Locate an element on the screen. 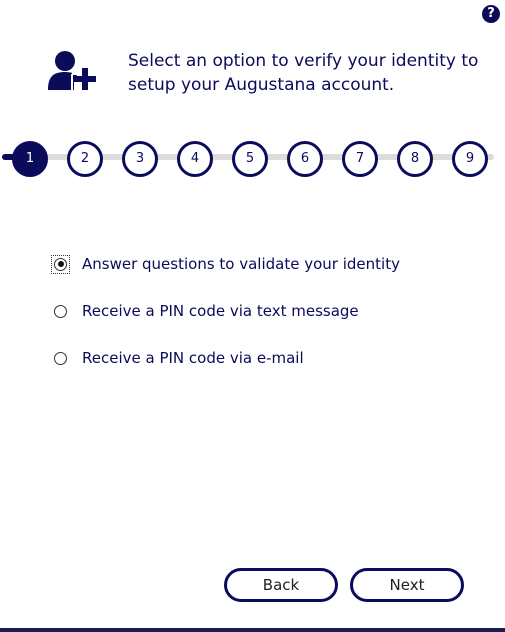 This screenshot has width=505, height=632. bottom-bar is located at coordinates (252, 630).